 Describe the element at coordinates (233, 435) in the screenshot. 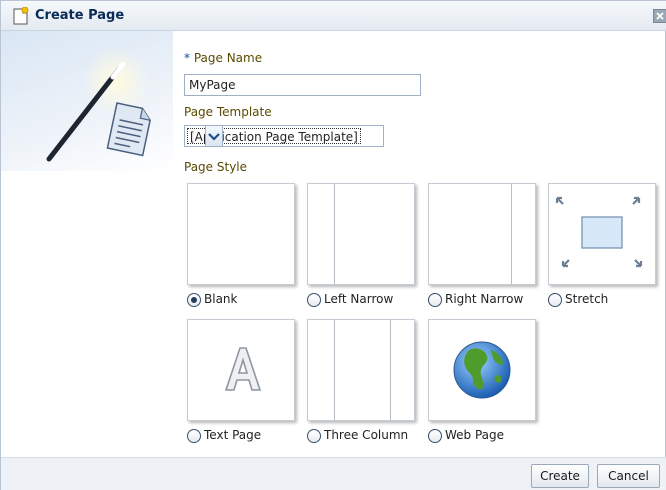

I see `page-style-option-label: Text Page` at that location.